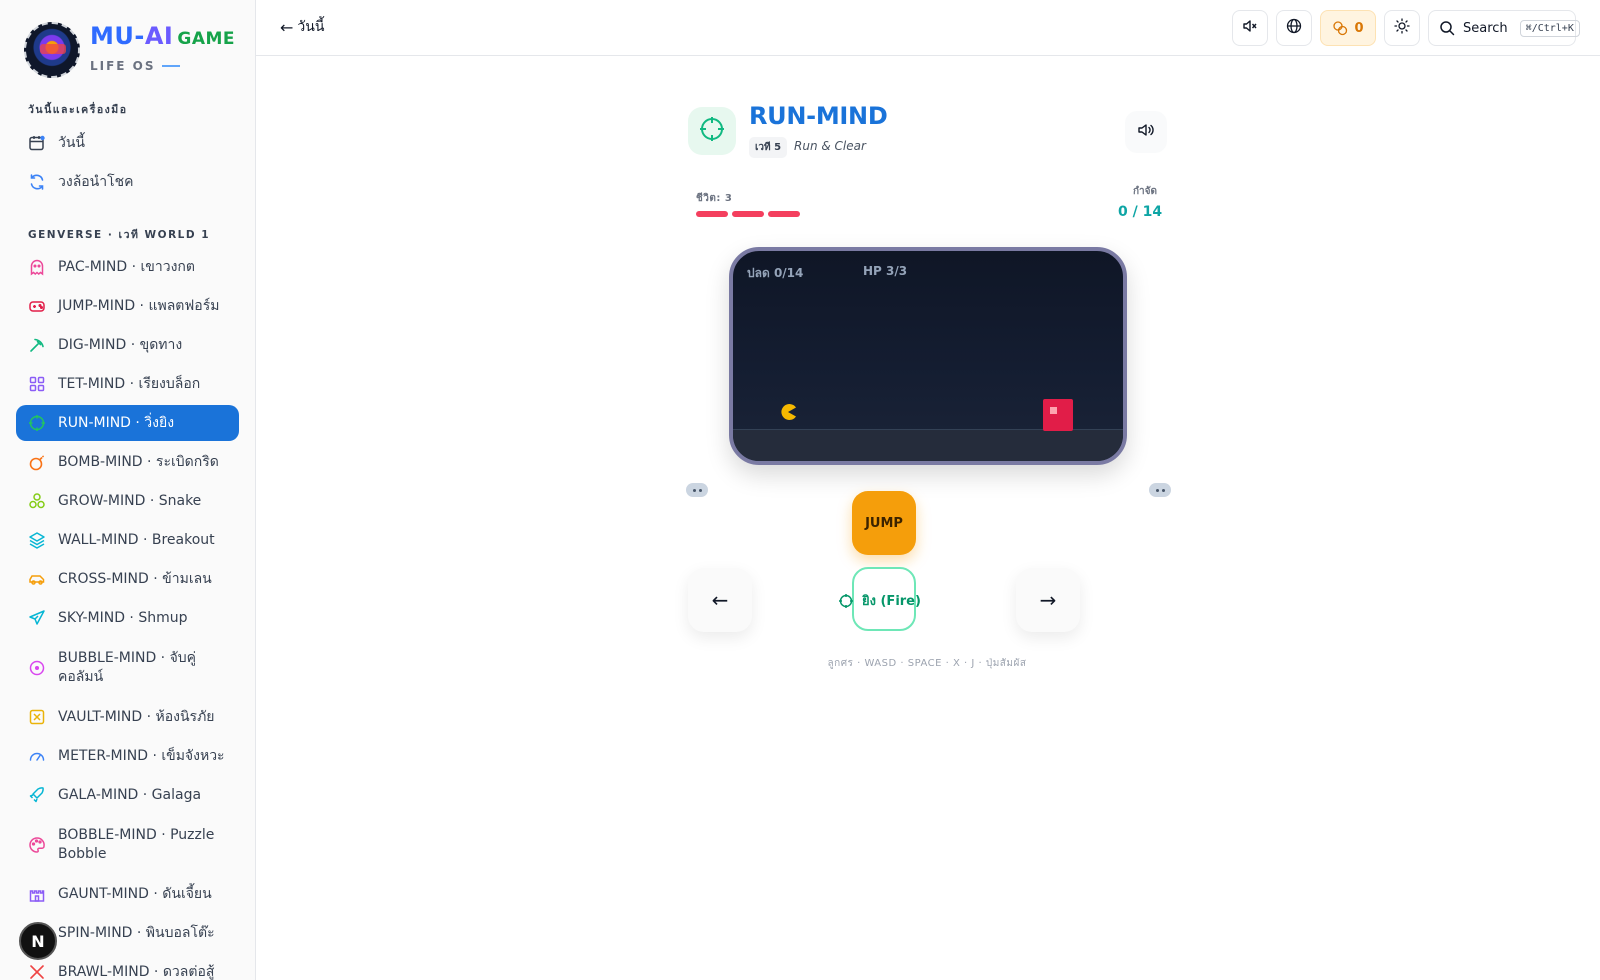 The height and width of the screenshot is (980, 1600). I want to click on sun-icon, so click(1402, 28).